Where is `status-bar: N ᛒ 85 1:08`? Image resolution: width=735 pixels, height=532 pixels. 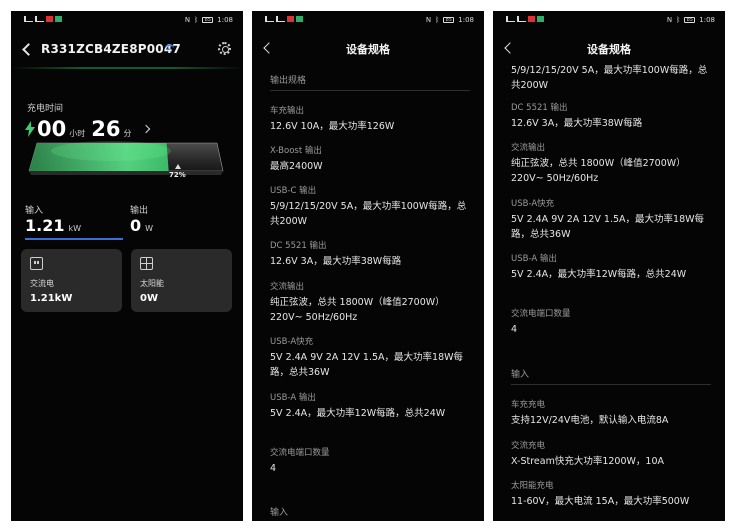
status-bar: N ᛒ 85 1:08 is located at coordinates (127, 21).